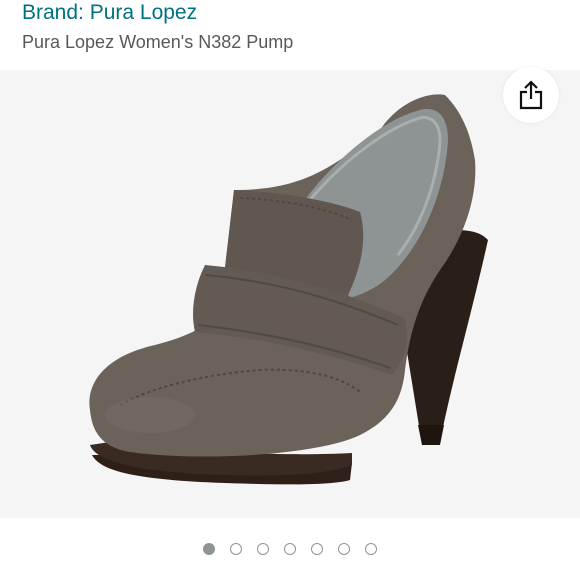 The image size is (580, 580). Describe the element at coordinates (109, 13) in the screenshot. I see `brand-link: Brand: Pura Lopez` at that location.